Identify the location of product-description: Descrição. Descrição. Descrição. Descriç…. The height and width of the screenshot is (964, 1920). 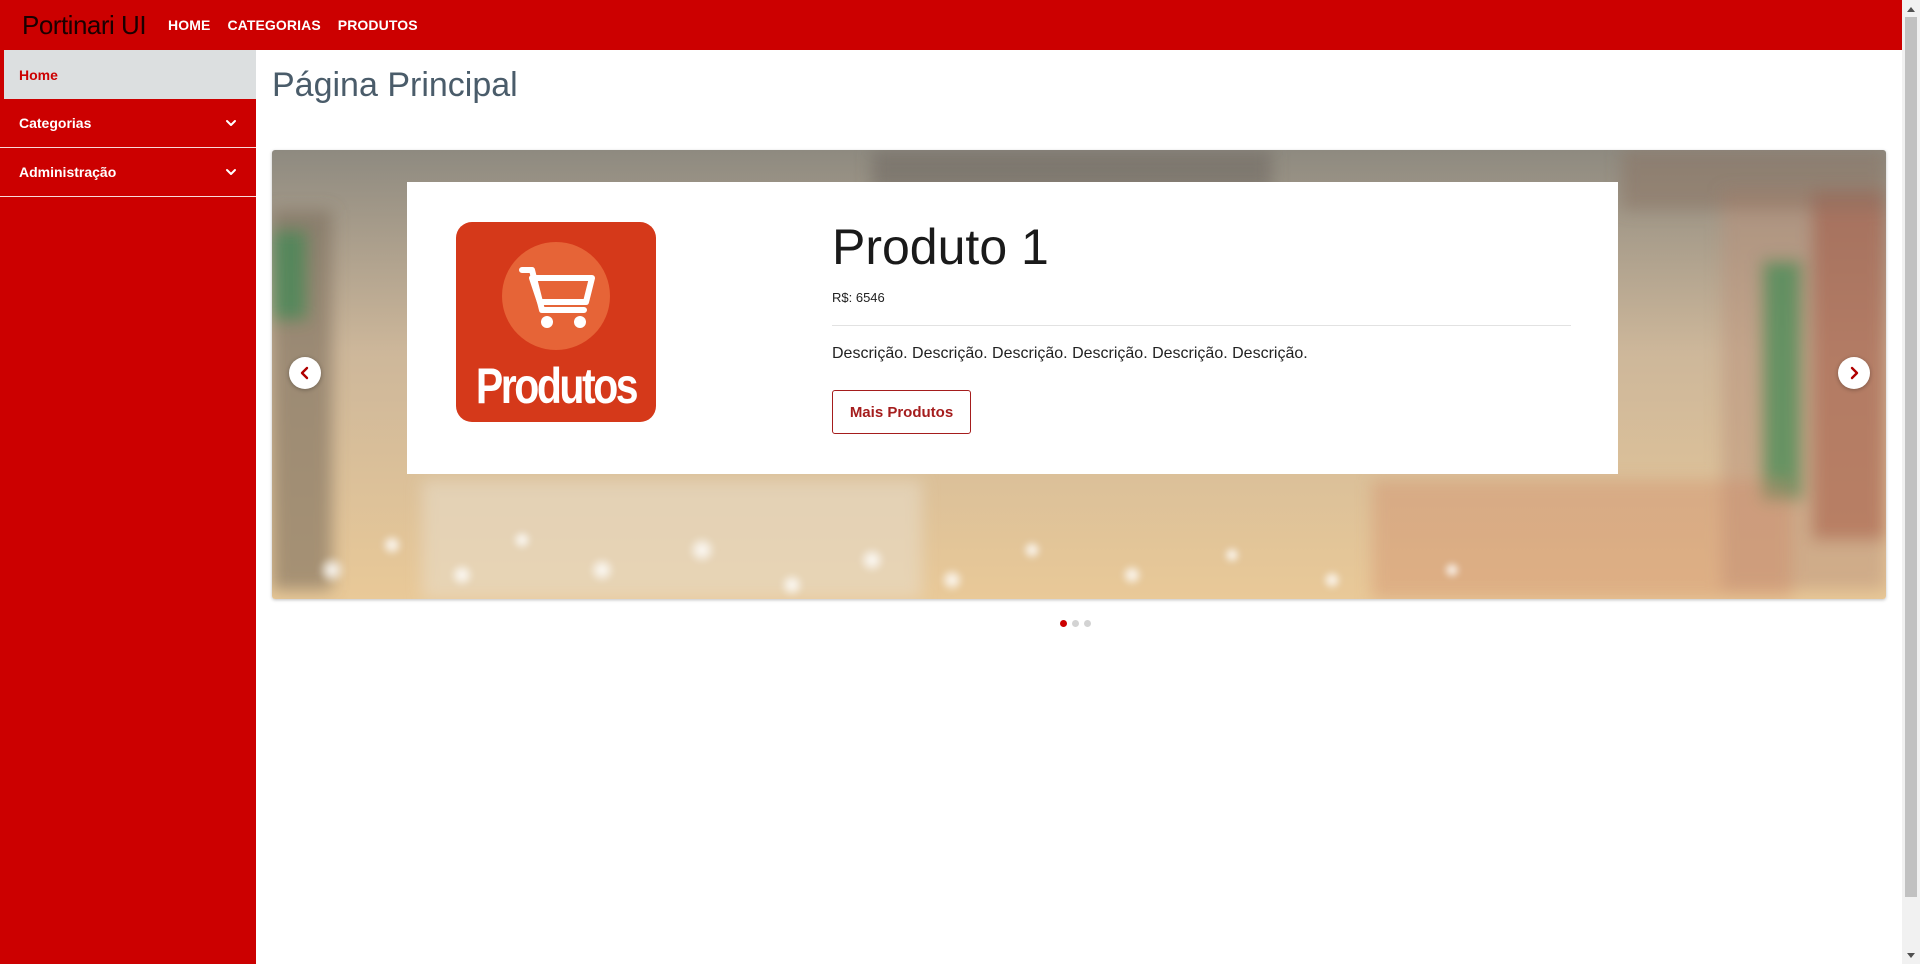
(1070, 353).